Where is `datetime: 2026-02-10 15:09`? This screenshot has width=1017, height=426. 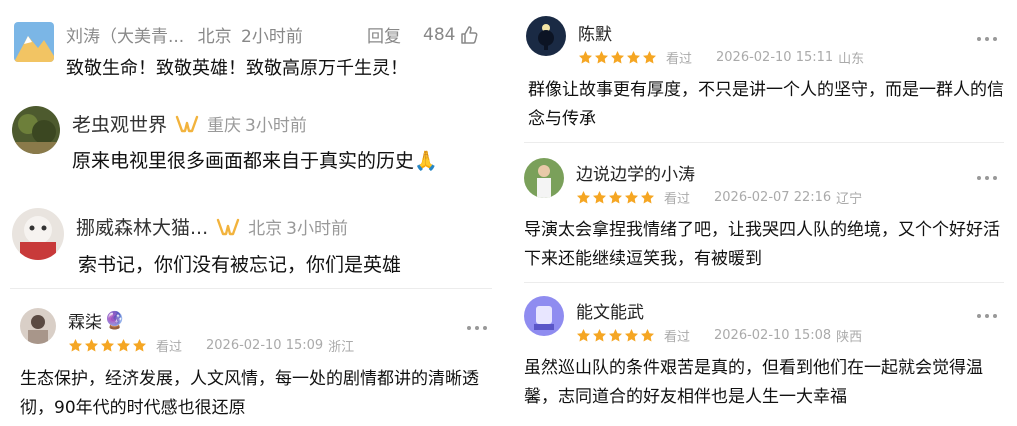 datetime: 2026-02-10 15:09 is located at coordinates (265, 345).